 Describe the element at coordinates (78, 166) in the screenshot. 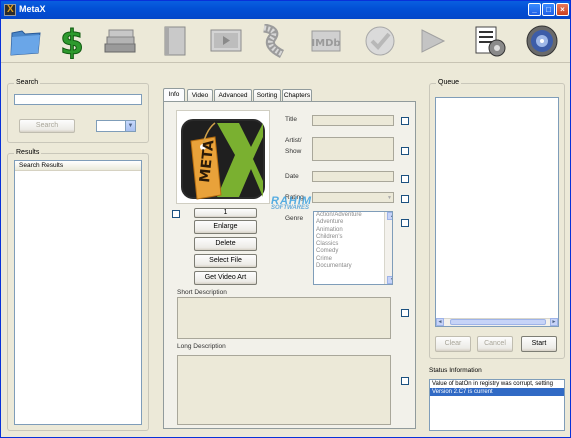

I see `search-results-header: Search Results` at that location.